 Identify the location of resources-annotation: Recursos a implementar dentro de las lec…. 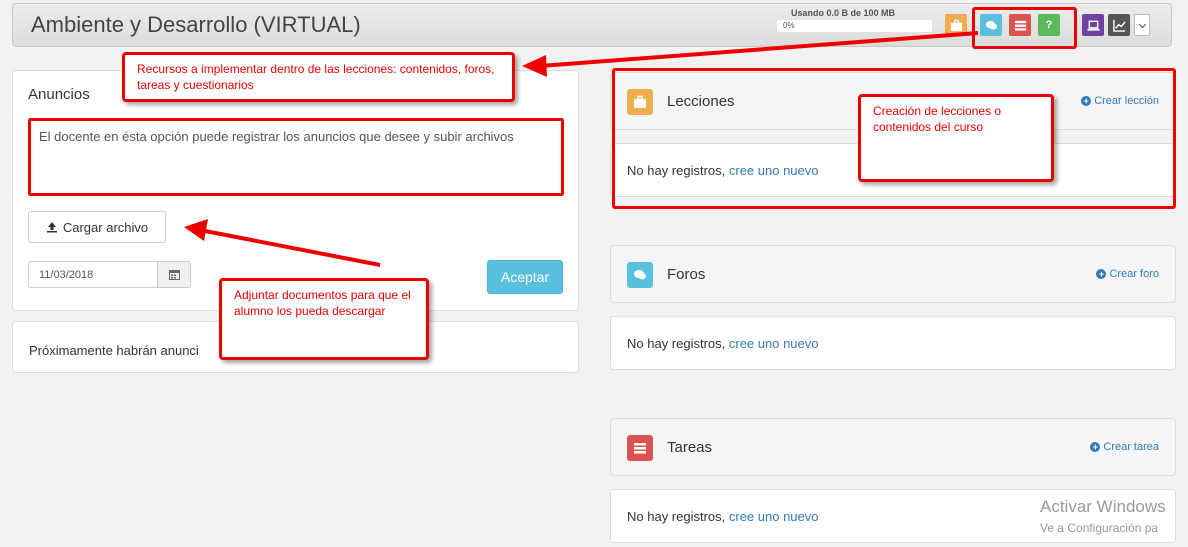
(318, 77).